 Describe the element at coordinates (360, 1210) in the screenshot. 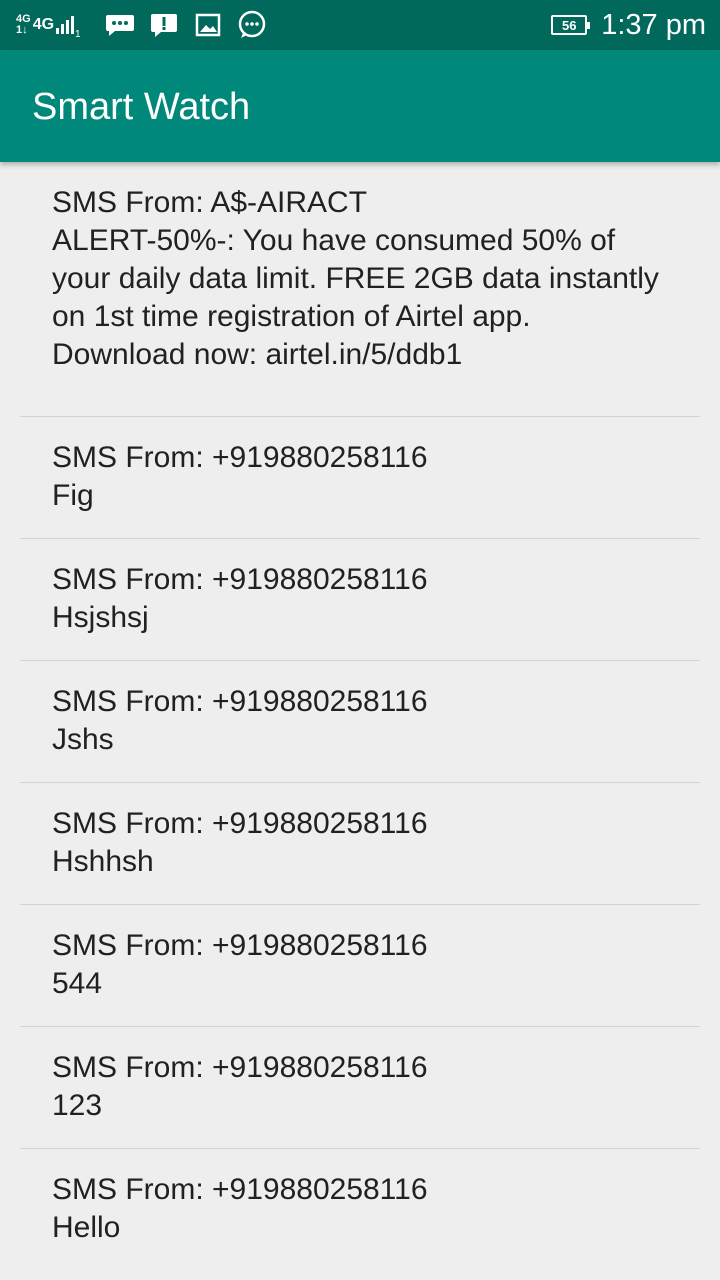

I see `list-item: SMS From: +919880258116 Hello` at that location.